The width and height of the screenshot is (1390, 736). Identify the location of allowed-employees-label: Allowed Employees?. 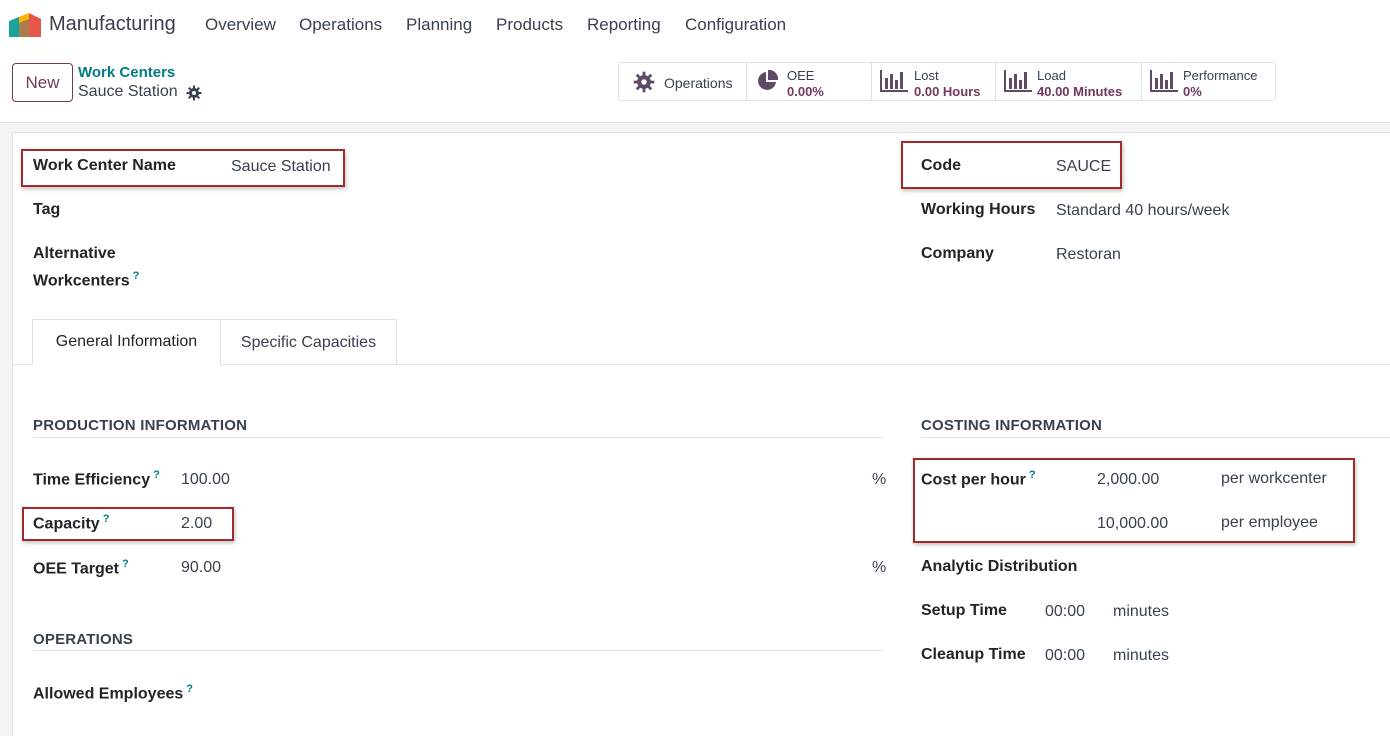
(113, 693).